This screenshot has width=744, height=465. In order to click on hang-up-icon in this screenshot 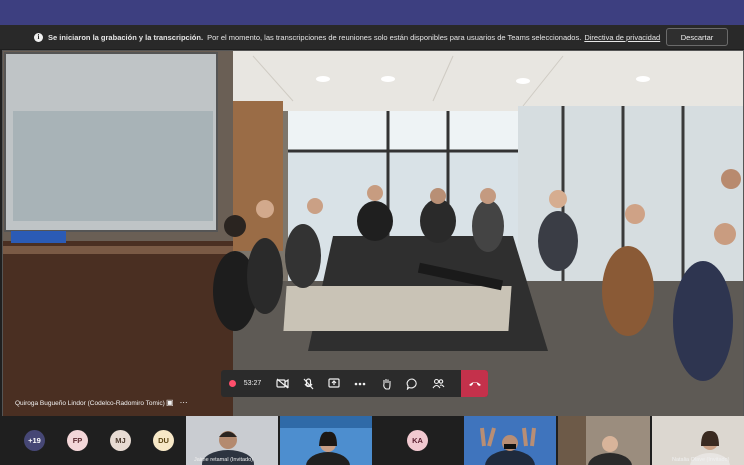, I will do `click(474, 384)`.